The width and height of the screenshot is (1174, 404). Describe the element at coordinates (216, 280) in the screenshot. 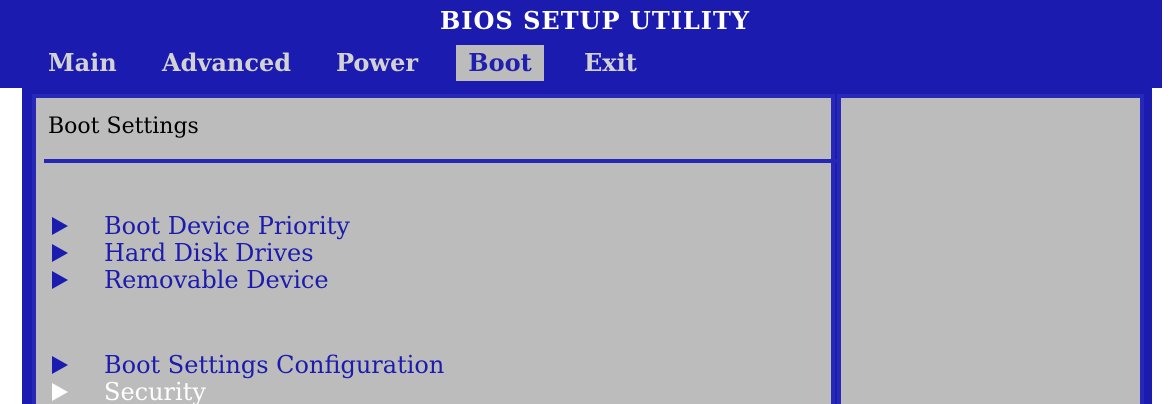

I see `menu-item-label: Removable Device` at that location.